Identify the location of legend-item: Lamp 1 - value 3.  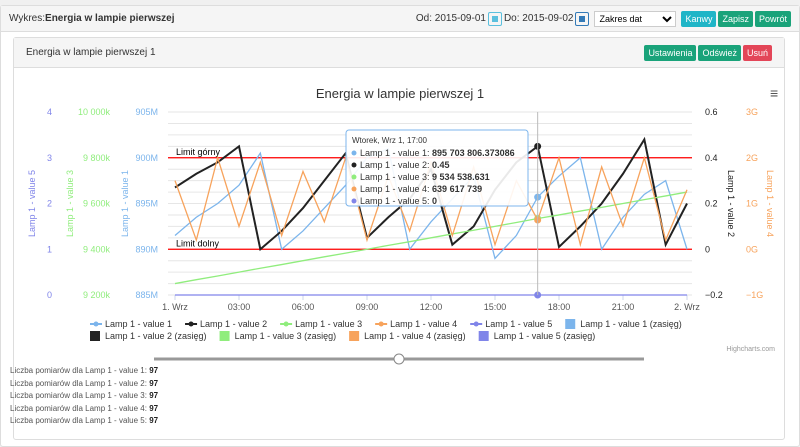
(328, 324).